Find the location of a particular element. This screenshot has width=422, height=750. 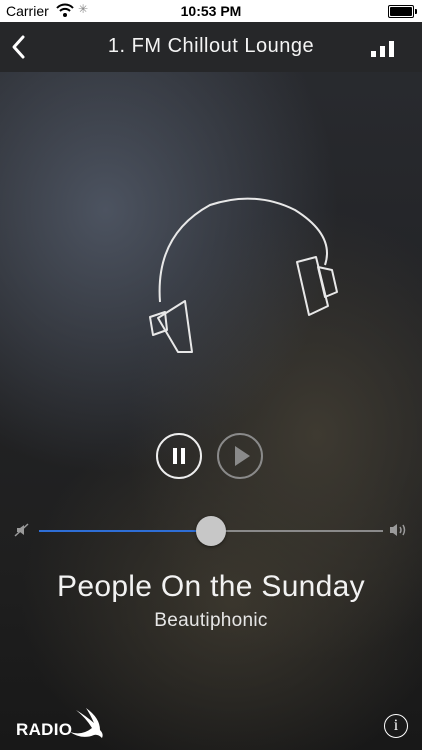

battery-tip is located at coordinates (416, 11).